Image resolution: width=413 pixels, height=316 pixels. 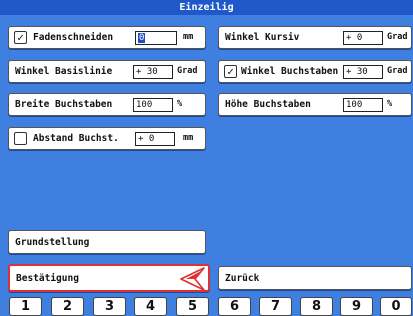 What do you see at coordinates (206, 7) in the screenshot?
I see `window-title: Einzeilig` at bounding box center [206, 7].